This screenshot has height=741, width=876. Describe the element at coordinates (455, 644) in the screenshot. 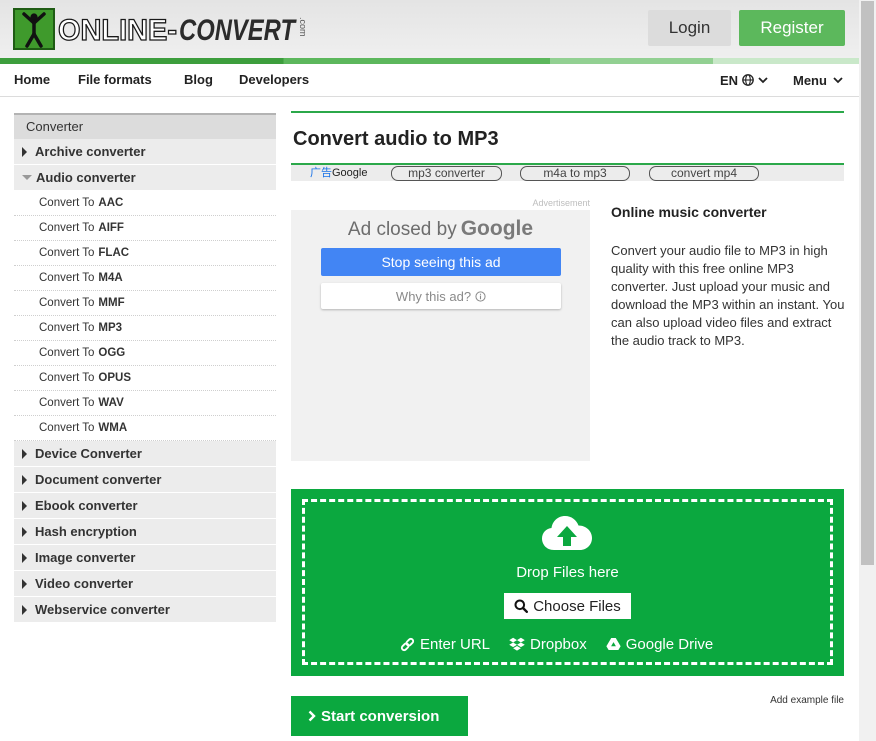

I see `enter-url-label: Enter URL` at that location.